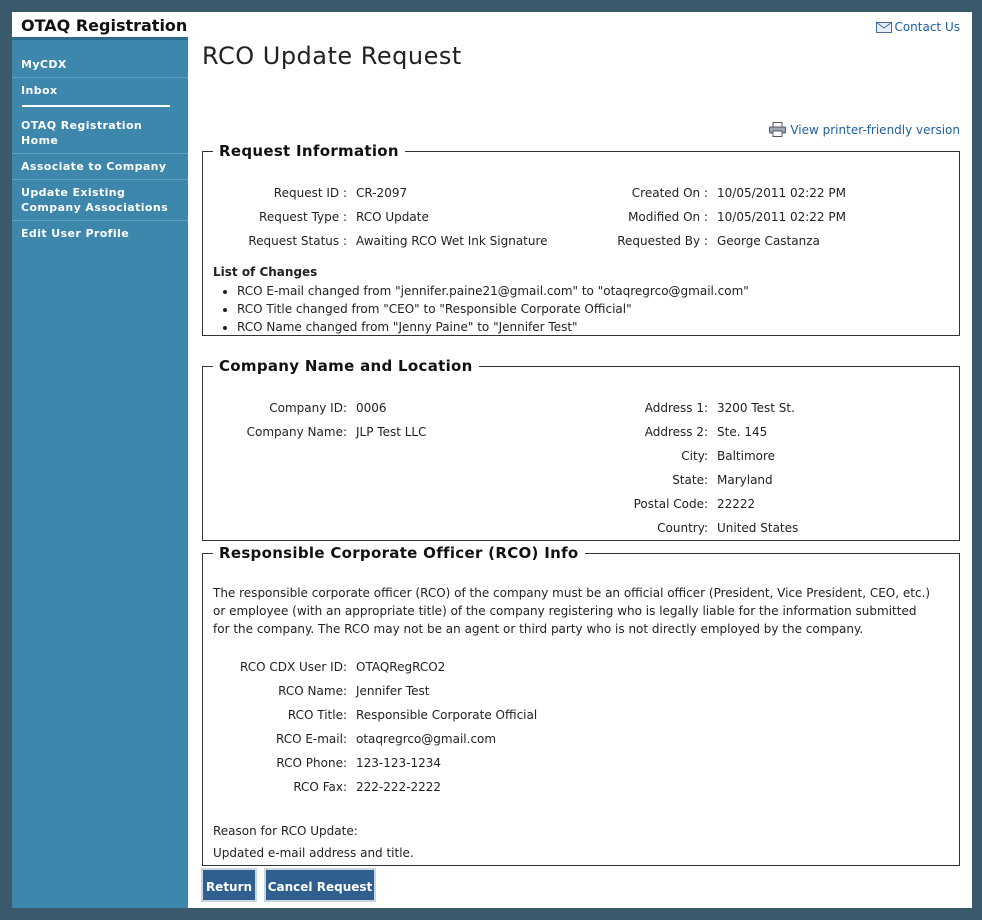 The height and width of the screenshot is (920, 982). I want to click on postal-code-value: 22222, so click(736, 504).